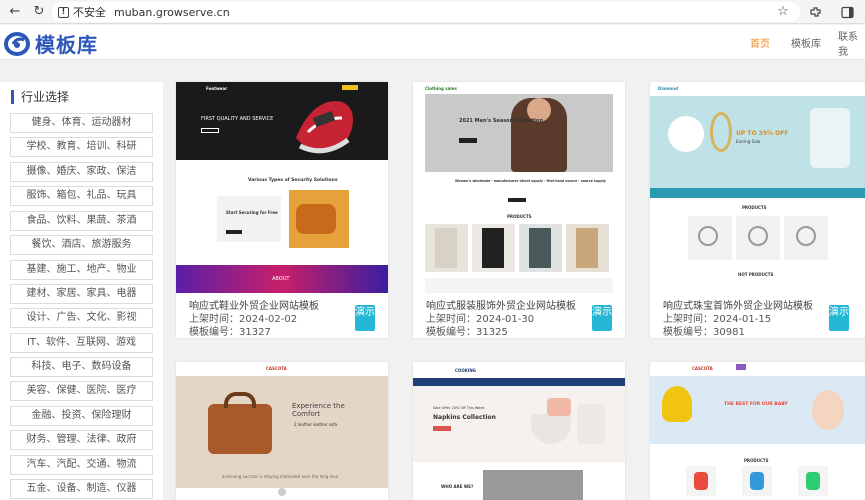  I want to click on nav-templates: 模板库, so click(806, 42).